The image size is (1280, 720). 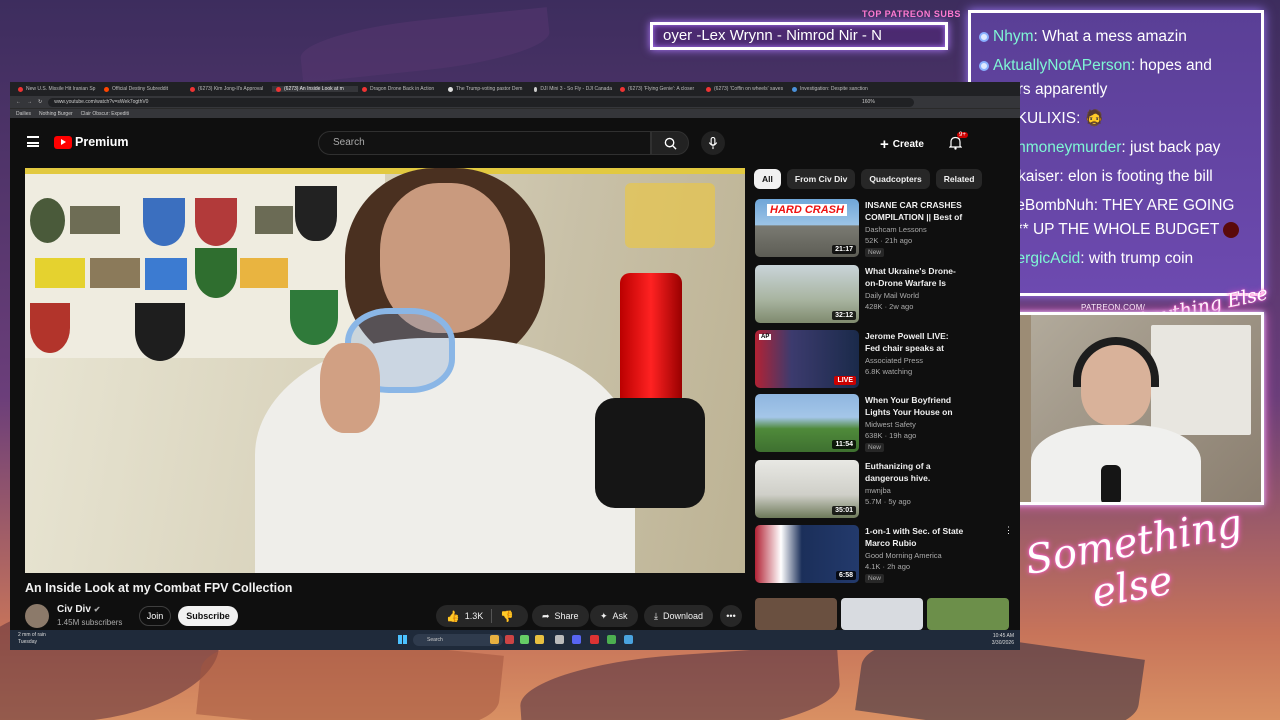 I want to click on search-input: Search, so click(x=484, y=143).